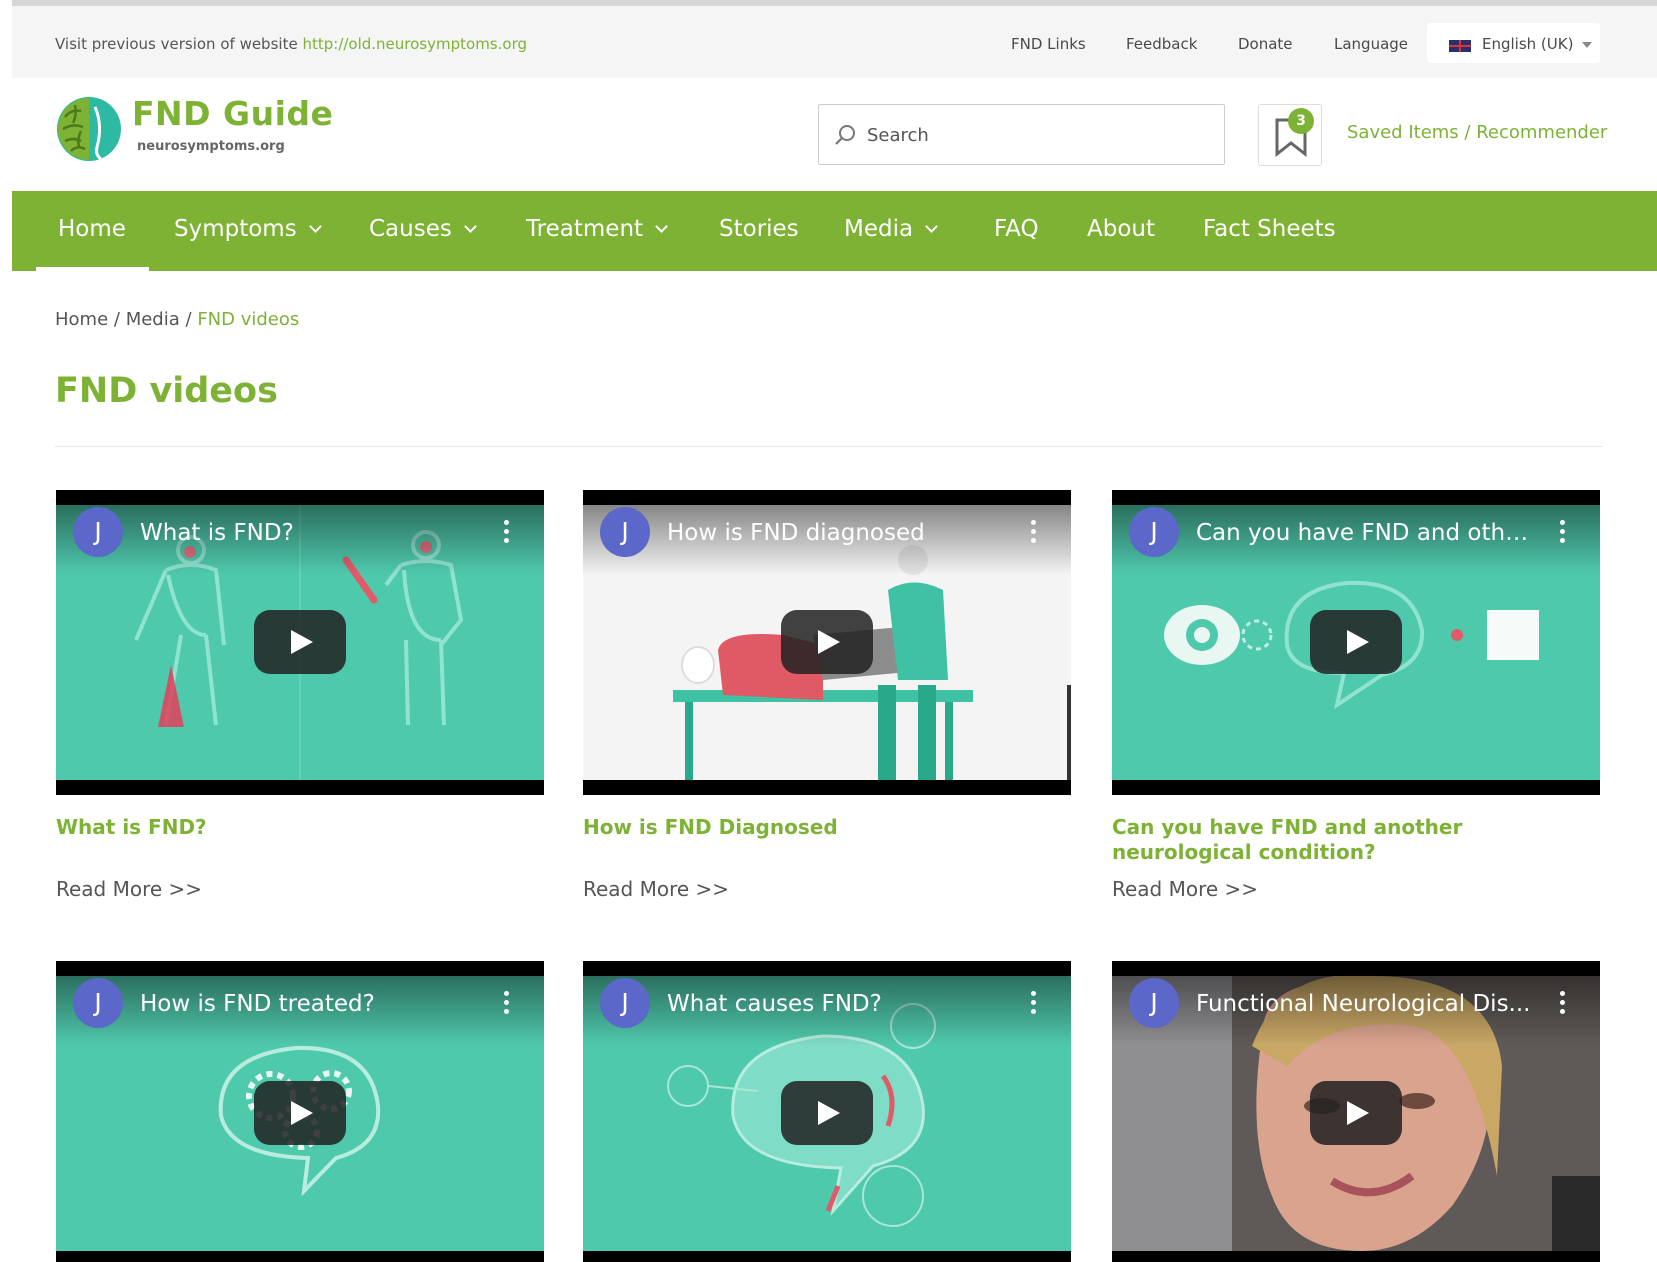 Image resolution: width=1657 pixels, height=1262 pixels. Describe the element at coordinates (166, 391) in the screenshot. I see `page-title: FND videos` at that location.